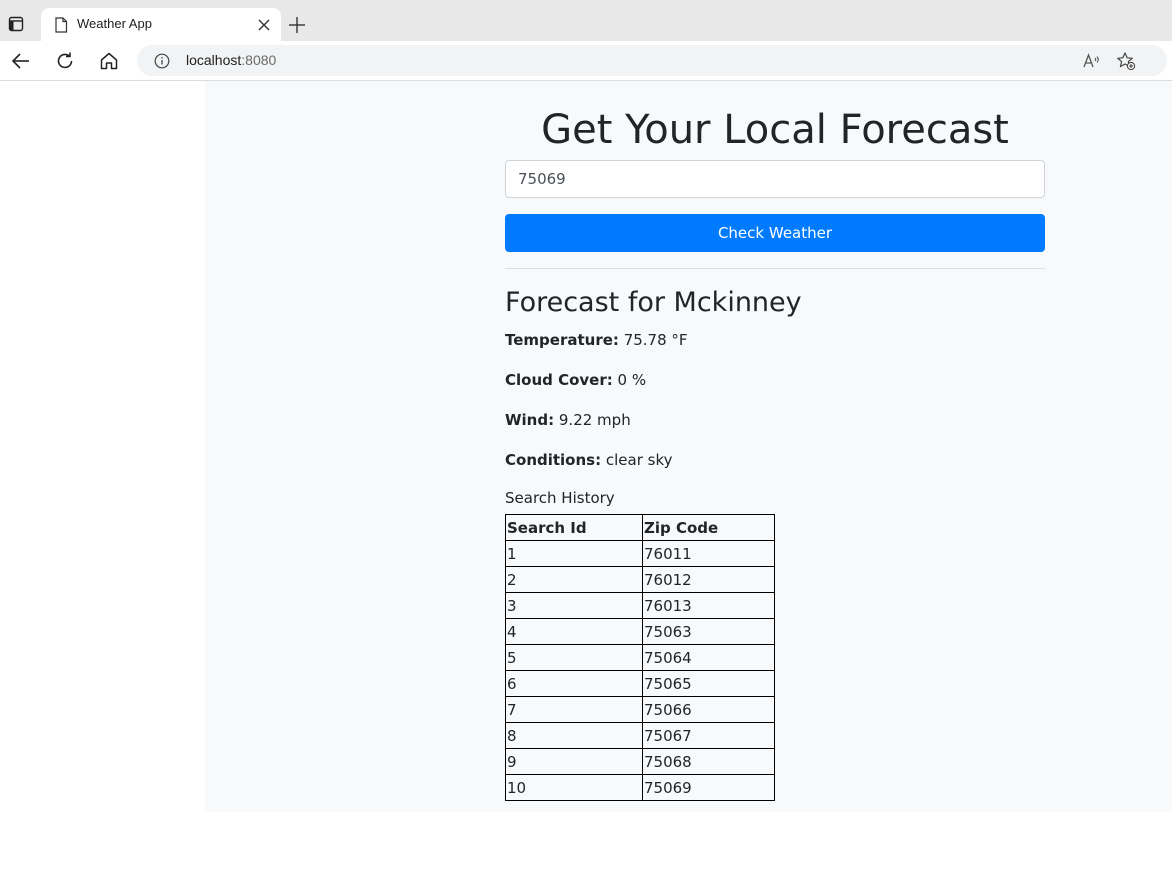 This screenshot has height=886, width=1172. I want to click on info-icon, so click(162, 61).